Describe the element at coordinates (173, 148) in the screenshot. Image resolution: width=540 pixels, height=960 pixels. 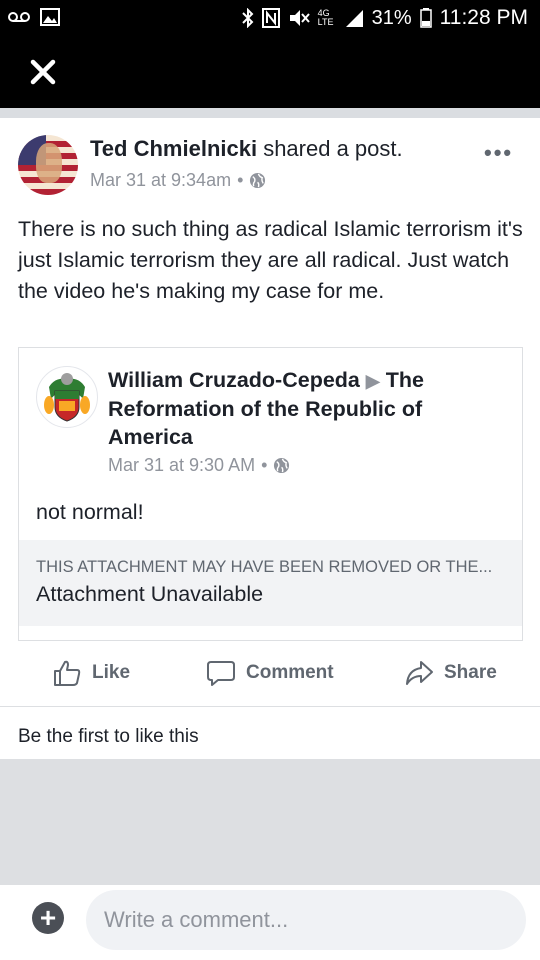
I see `post-author-name: Ted Chmielnicki` at that location.